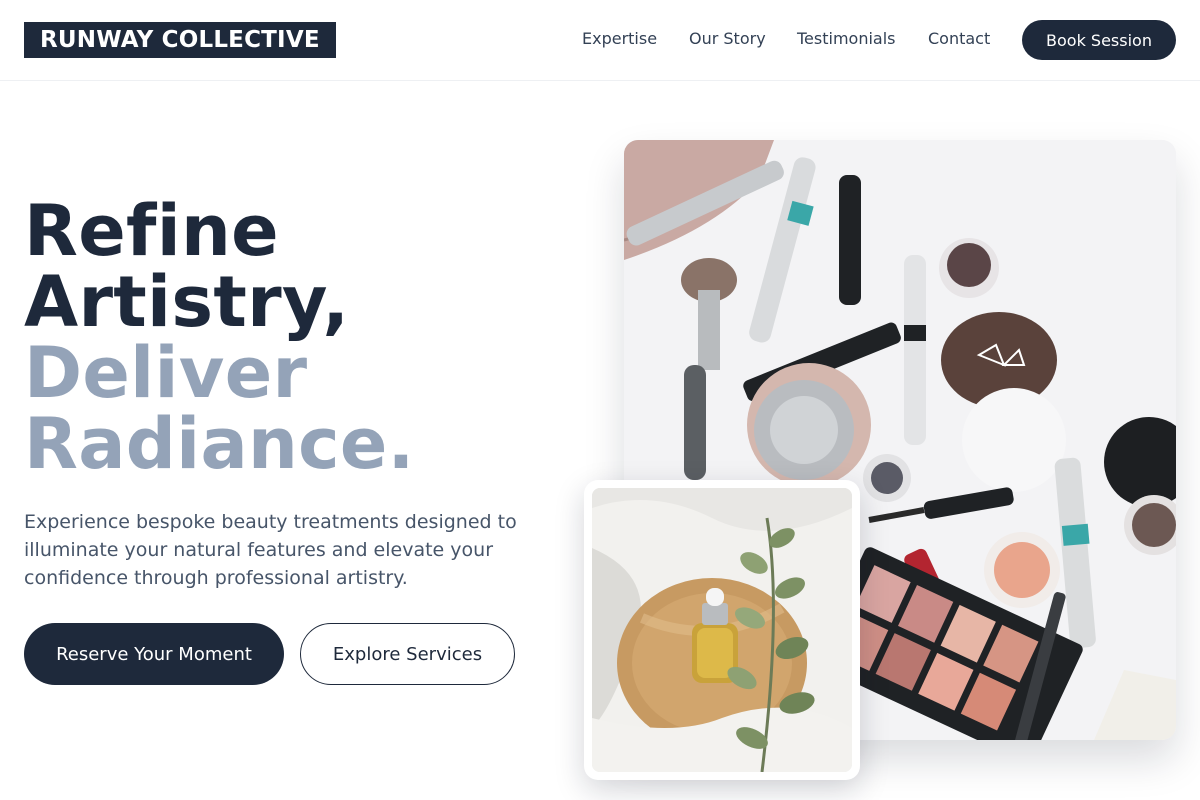  I want to click on nav-link-expertise: Expertise, so click(619, 39).